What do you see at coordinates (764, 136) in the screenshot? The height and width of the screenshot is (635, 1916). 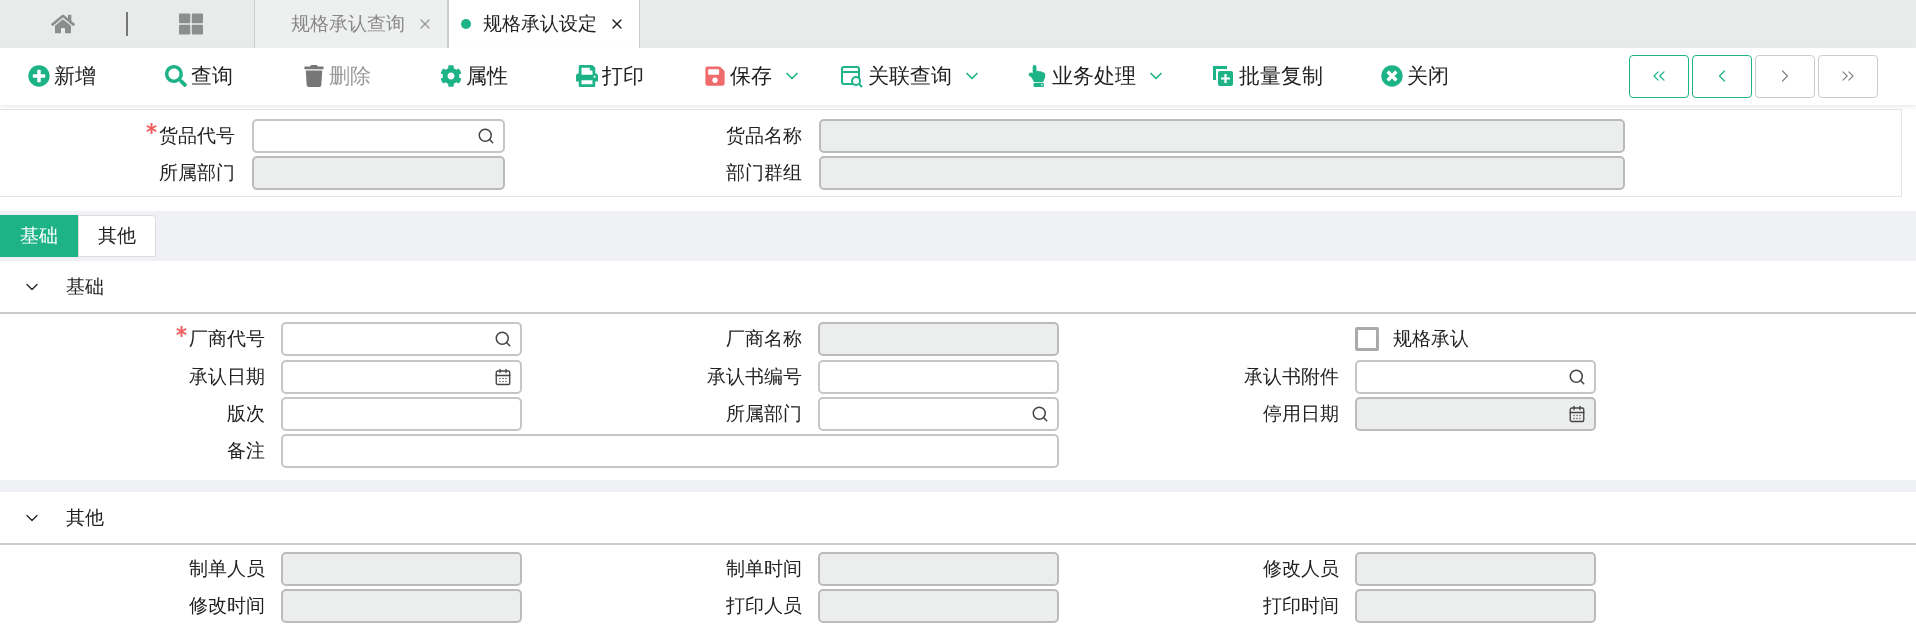 I see `field-label: 货品名称` at bounding box center [764, 136].